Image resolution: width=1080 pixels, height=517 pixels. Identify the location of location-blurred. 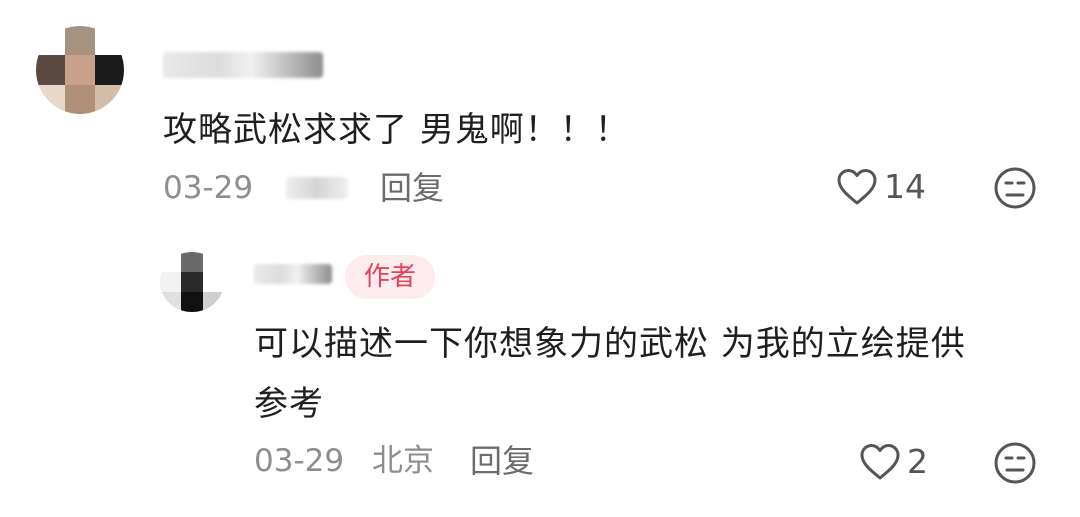
(317, 188).